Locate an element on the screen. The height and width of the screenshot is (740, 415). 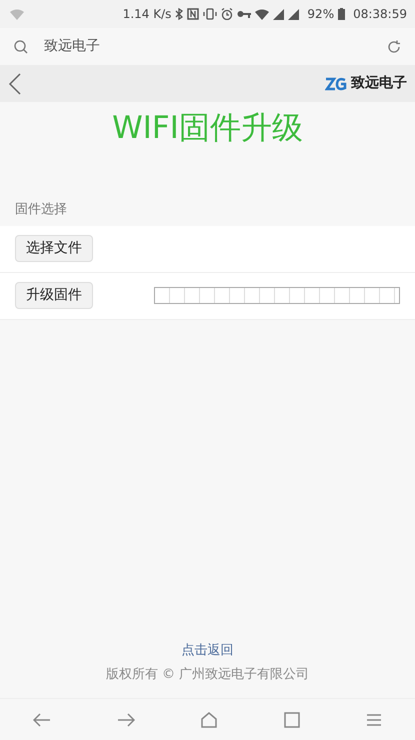
home-icon is located at coordinates (209, 720).